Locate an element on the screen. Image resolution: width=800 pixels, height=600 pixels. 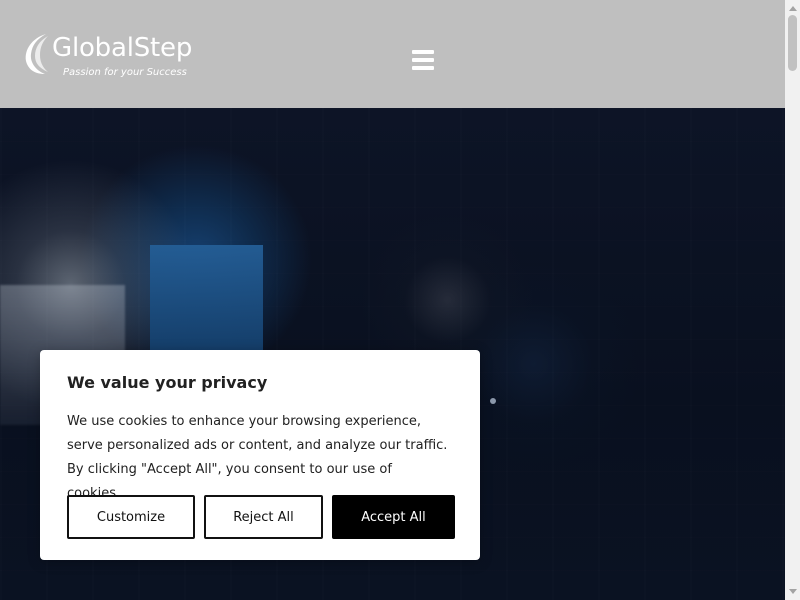
cookie-actions: Customize Reject All Accept All is located at coordinates (261, 517).